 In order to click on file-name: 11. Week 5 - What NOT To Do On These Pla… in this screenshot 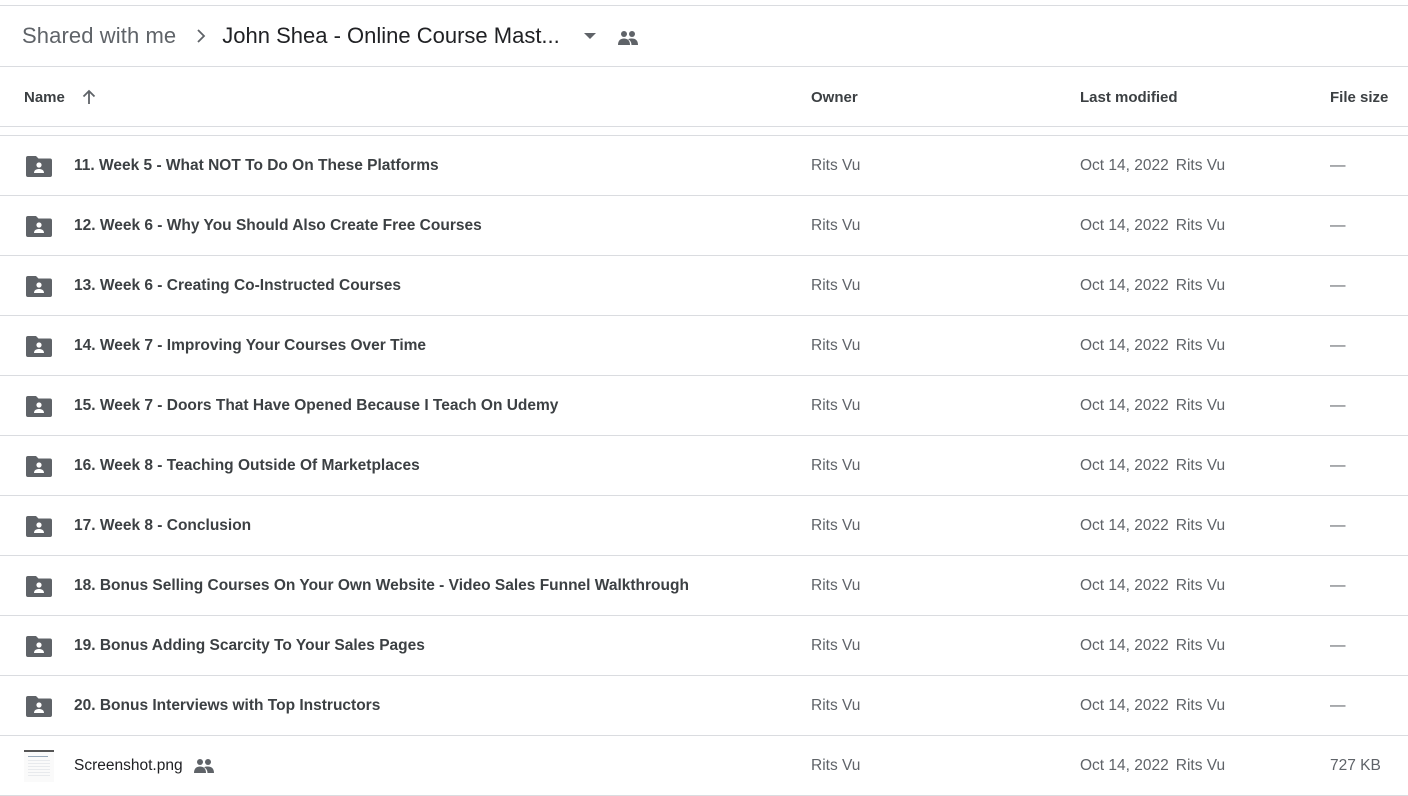, I will do `click(256, 165)`.